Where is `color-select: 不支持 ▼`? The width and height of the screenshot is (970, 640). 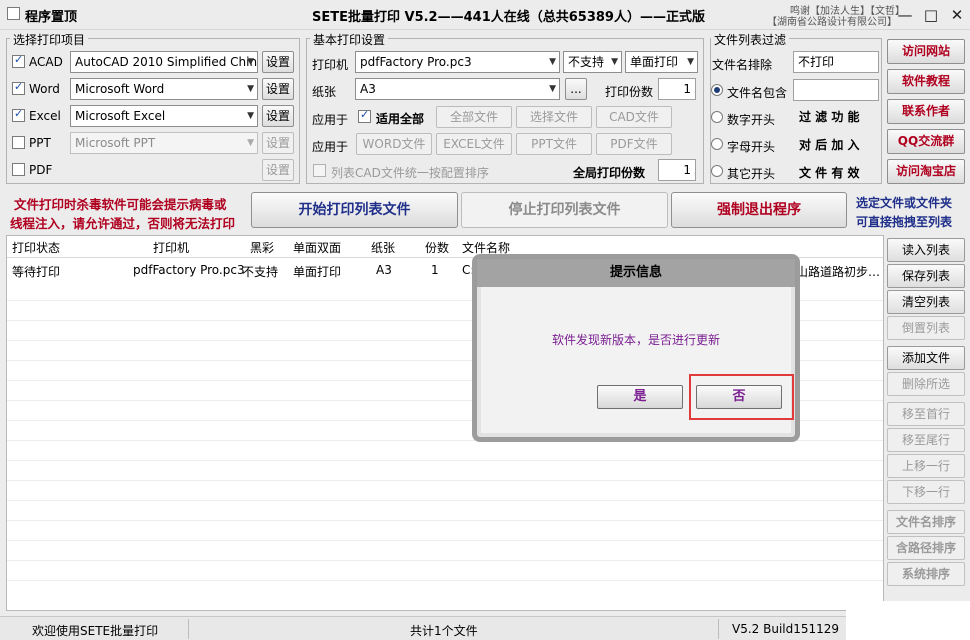
color-select: 不支持 ▼ is located at coordinates (592, 62).